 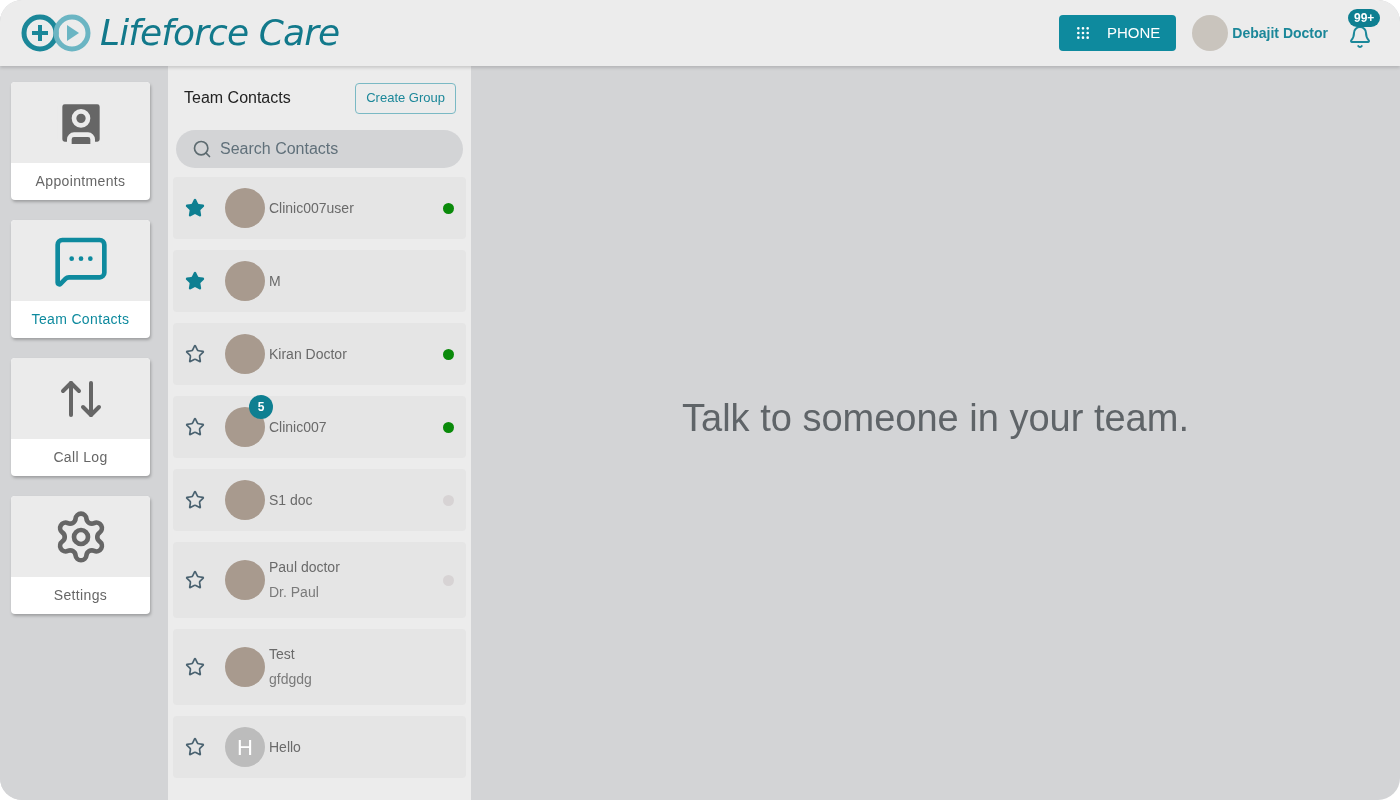 I want to click on contact-row: M, so click(x=319, y=281).